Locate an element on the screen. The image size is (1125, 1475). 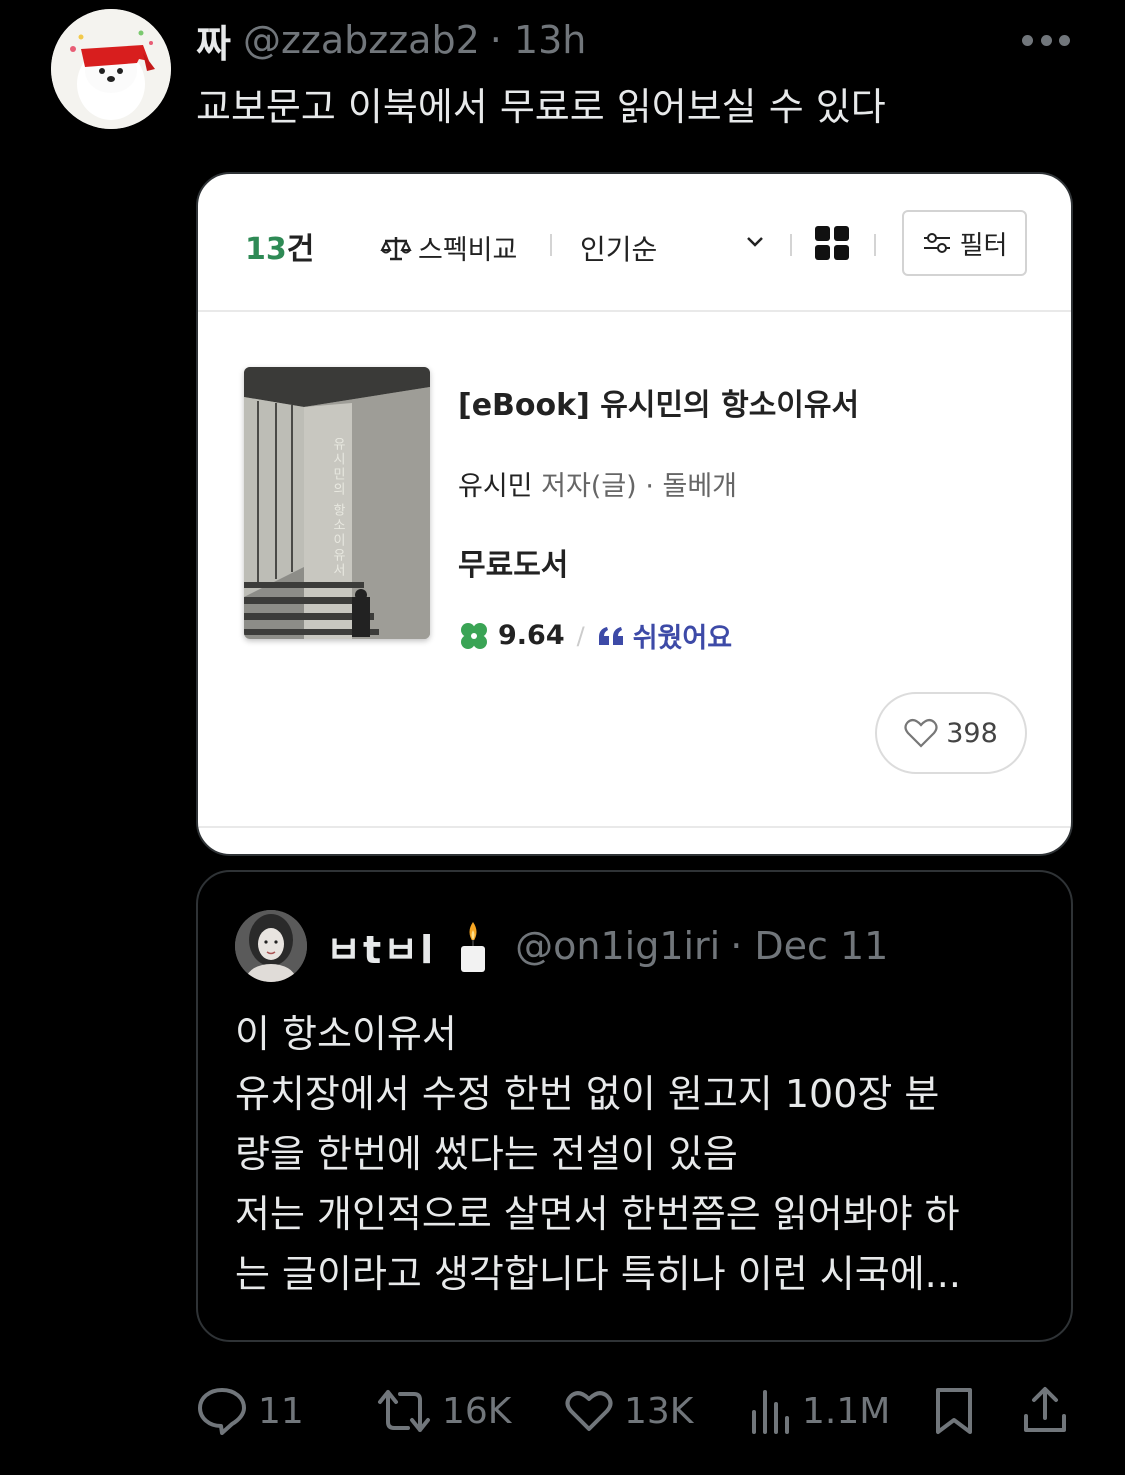
book-title: [eBook] 유시민의 항소이유서 is located at coordinates (658, 402).